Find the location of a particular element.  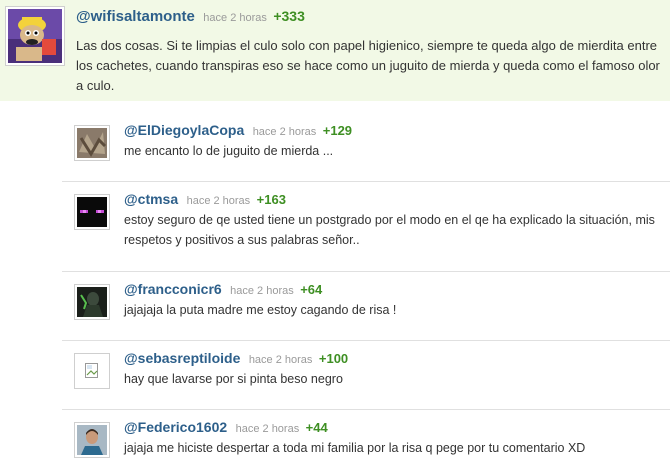

comment-meta: @sebasreptiloide hace 2 horas +100 is located at coordinates (236, 359).